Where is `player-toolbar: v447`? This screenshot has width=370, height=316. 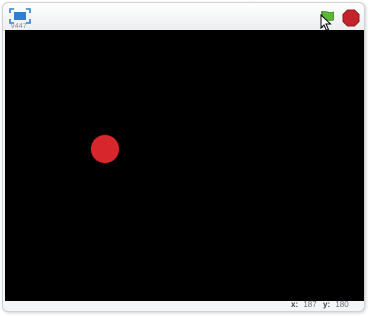 player-toolbar: v447 is located at coordinates (183, 17).